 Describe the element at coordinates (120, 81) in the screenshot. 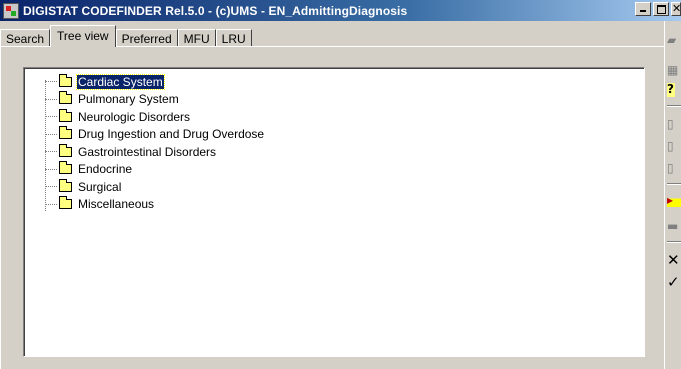

I see `tree-node-label: Cardiac System` at that location.